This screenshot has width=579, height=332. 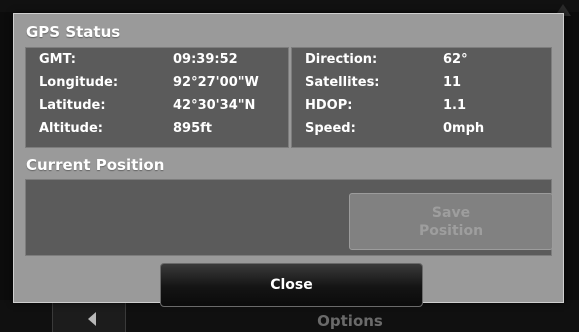 I want to click on hdop-row: HDOP: 1.1, so click(x=421, y=109).